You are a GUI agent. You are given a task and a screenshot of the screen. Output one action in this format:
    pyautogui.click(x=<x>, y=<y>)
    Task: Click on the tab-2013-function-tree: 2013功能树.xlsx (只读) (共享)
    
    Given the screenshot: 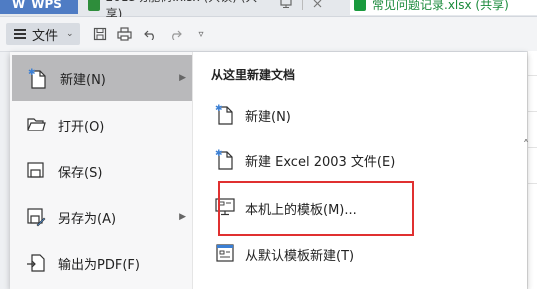 What is the action you would take?
    pyautogui.click(x=178, y=10)
    